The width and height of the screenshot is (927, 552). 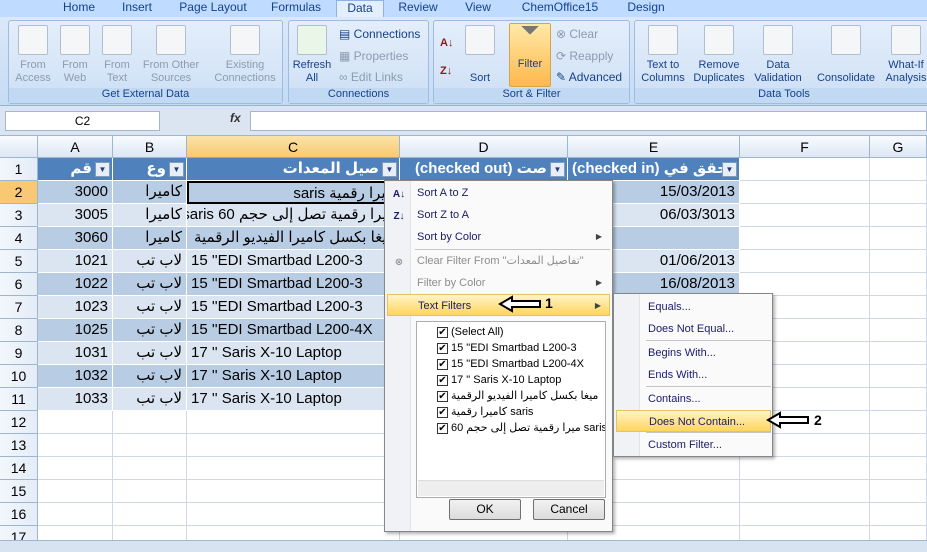 What do you see at coordinates (75, 514) in the screenshot?
I see `cell-A16` at bounding box center [75, 514].